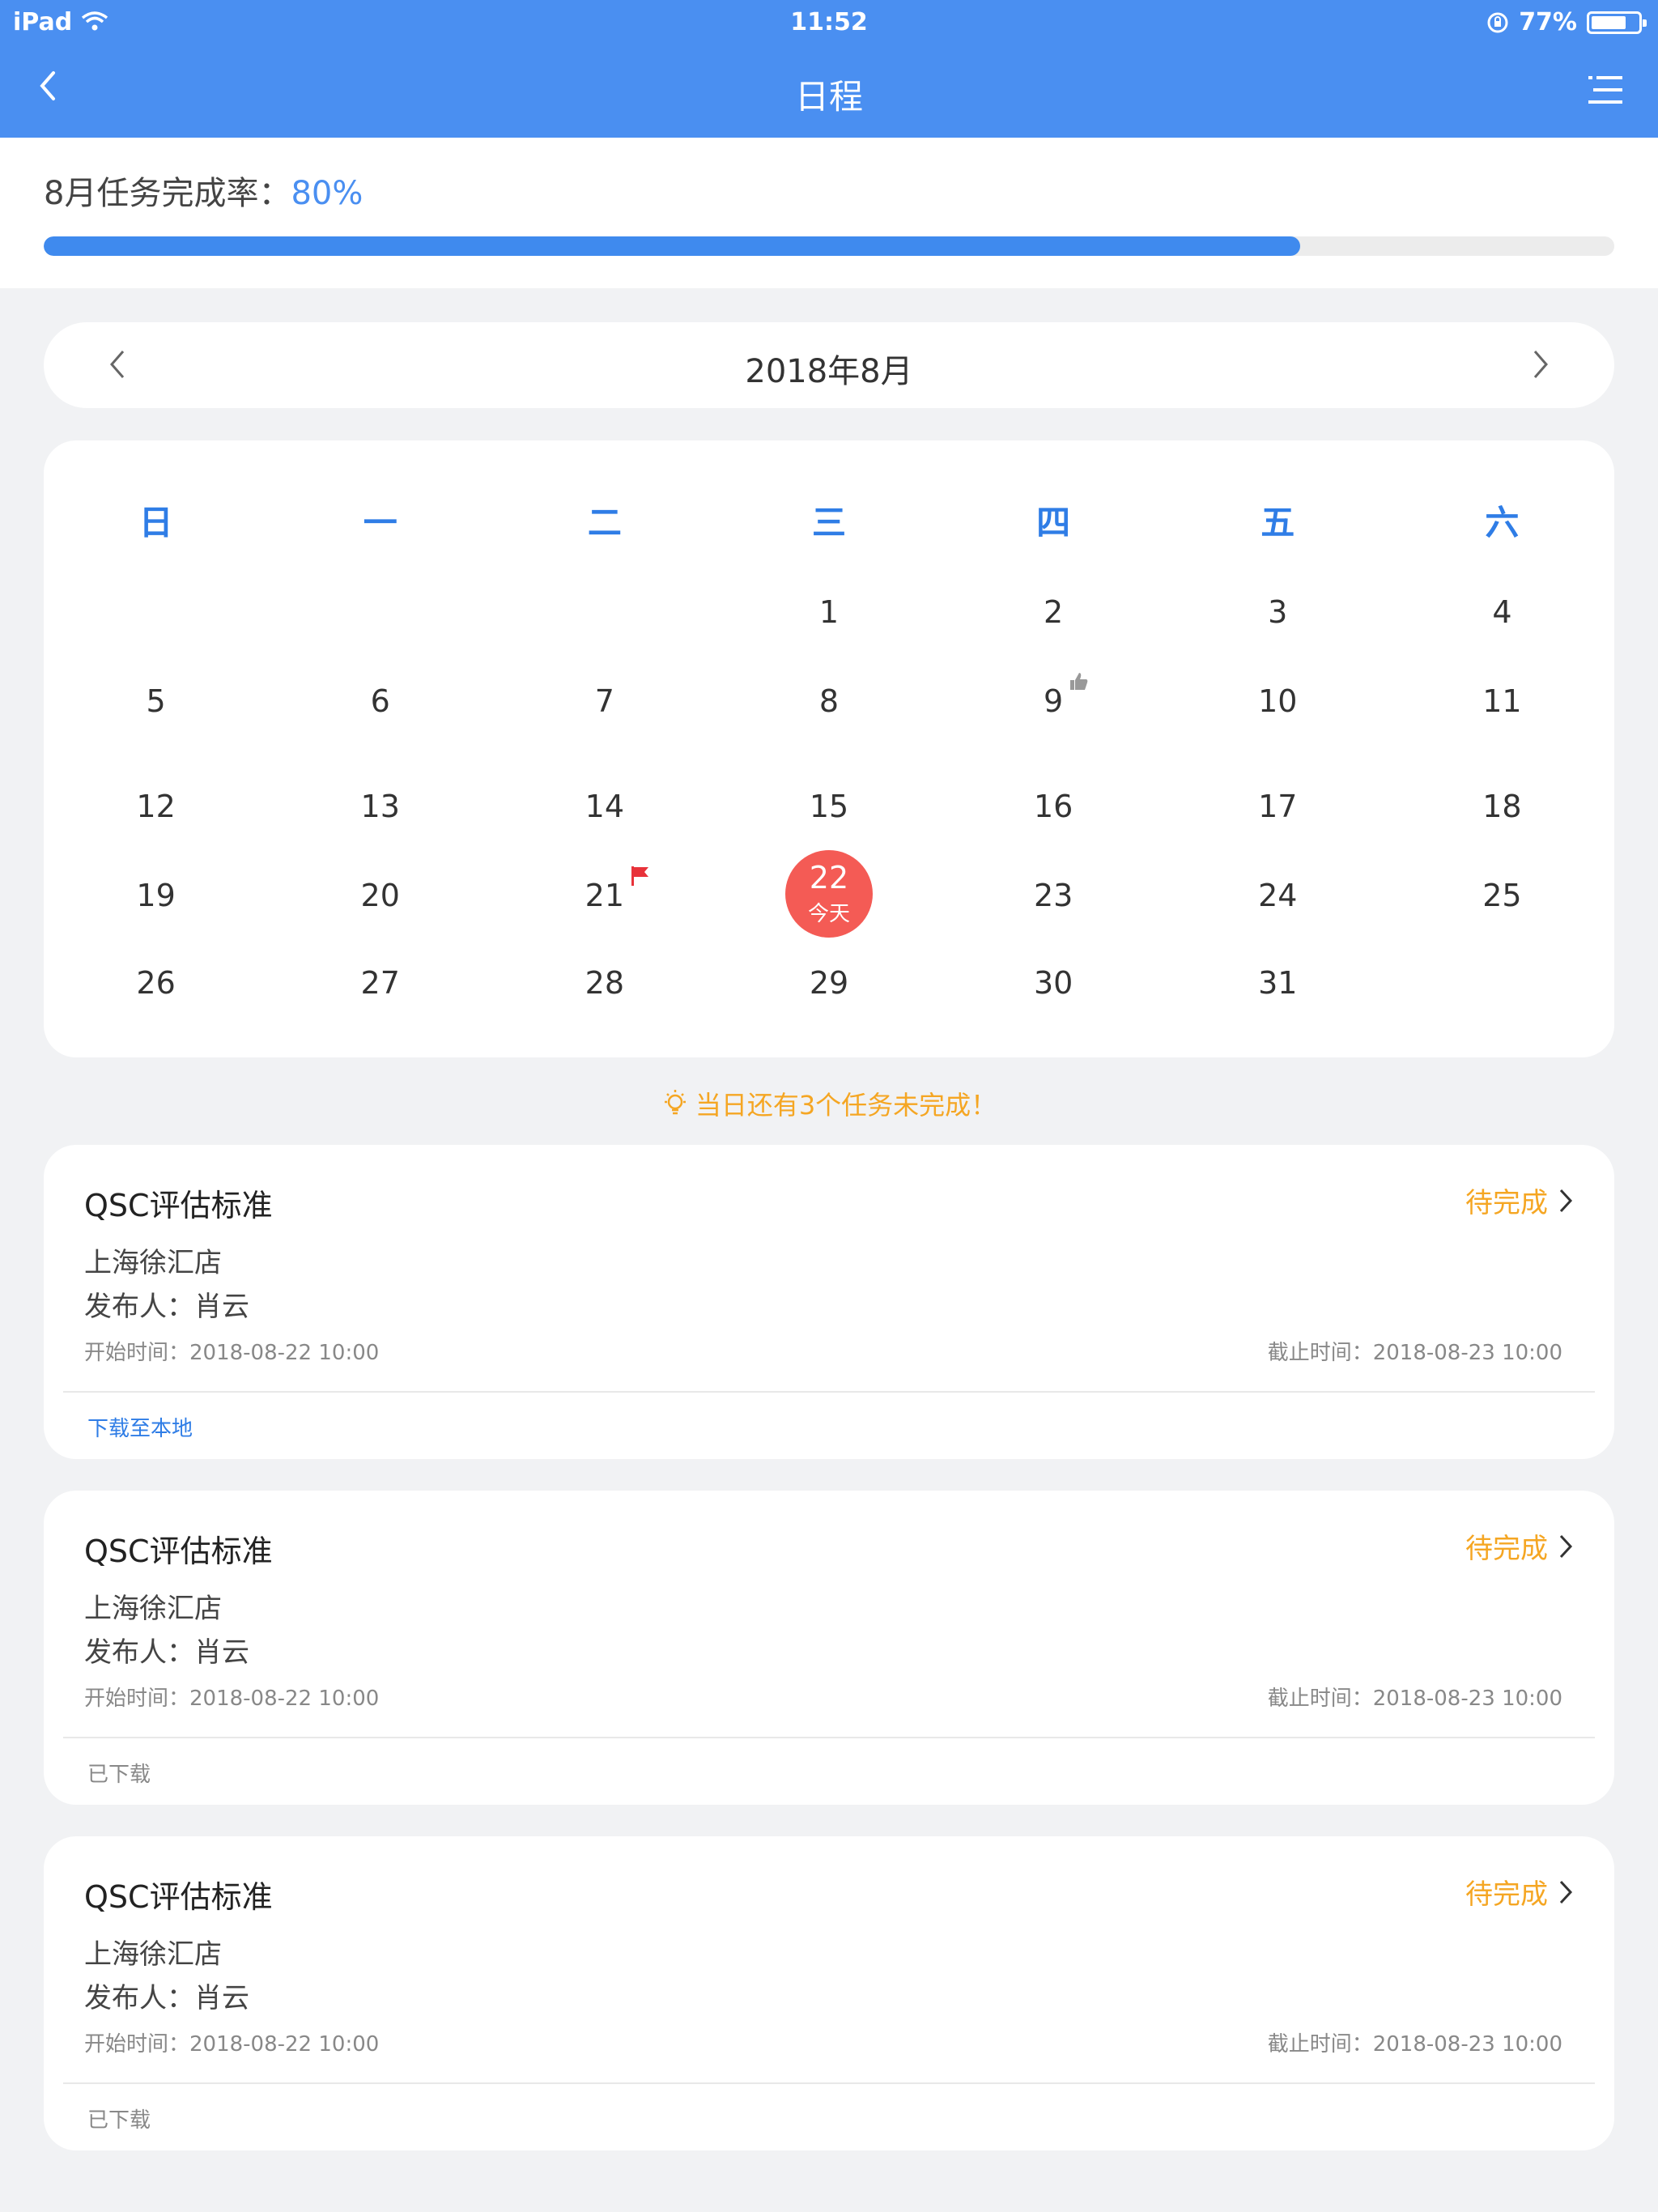 The width and height of the screenshot is (1658, 2212). What do you see at coordinates (153, 1609) in the screenshot?
I see `task-store: 上海徐汇店` at bounding box center [153, 1609].